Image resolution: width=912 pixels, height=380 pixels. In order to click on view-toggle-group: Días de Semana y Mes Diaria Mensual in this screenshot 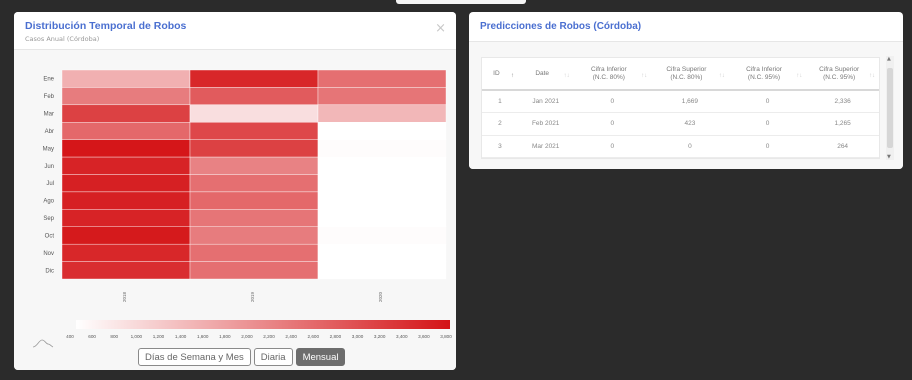, I will do `click(242, 357)`.